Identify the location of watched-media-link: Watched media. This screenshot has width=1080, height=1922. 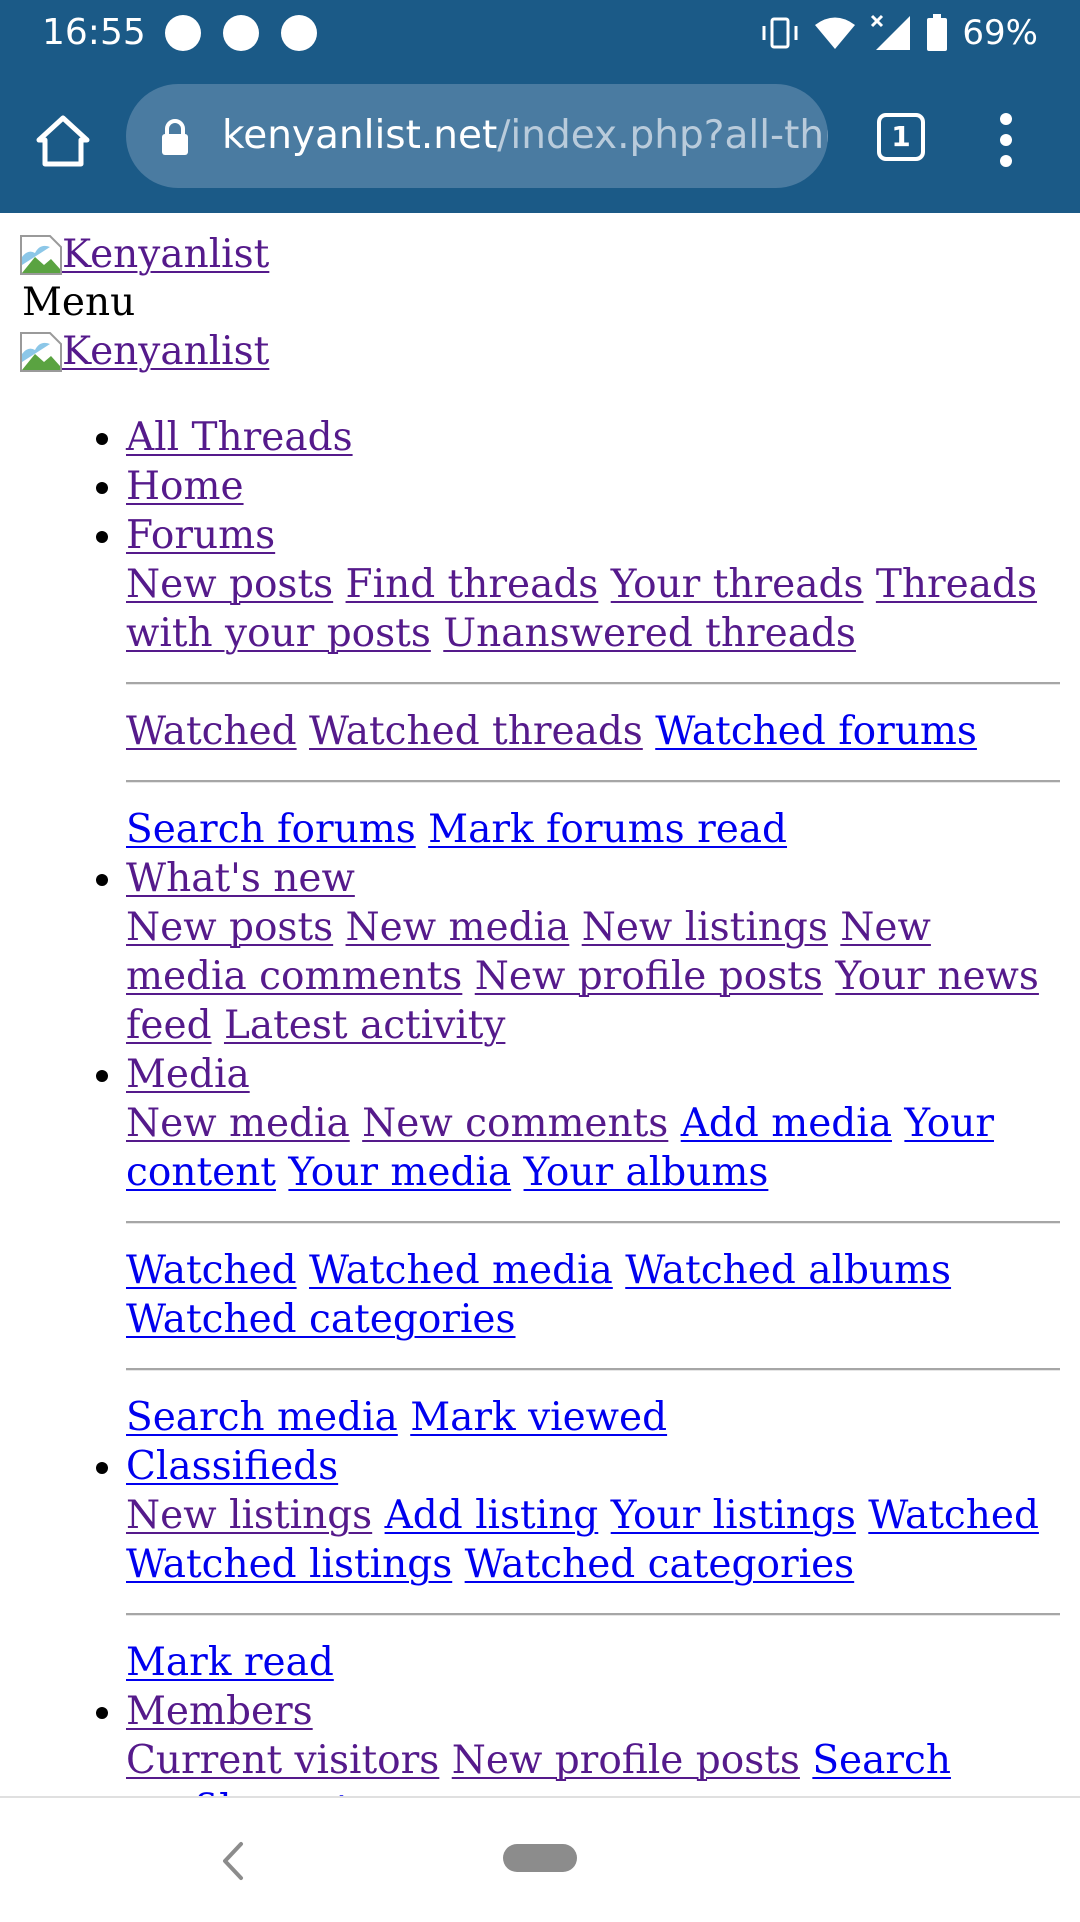
(461, 1270).